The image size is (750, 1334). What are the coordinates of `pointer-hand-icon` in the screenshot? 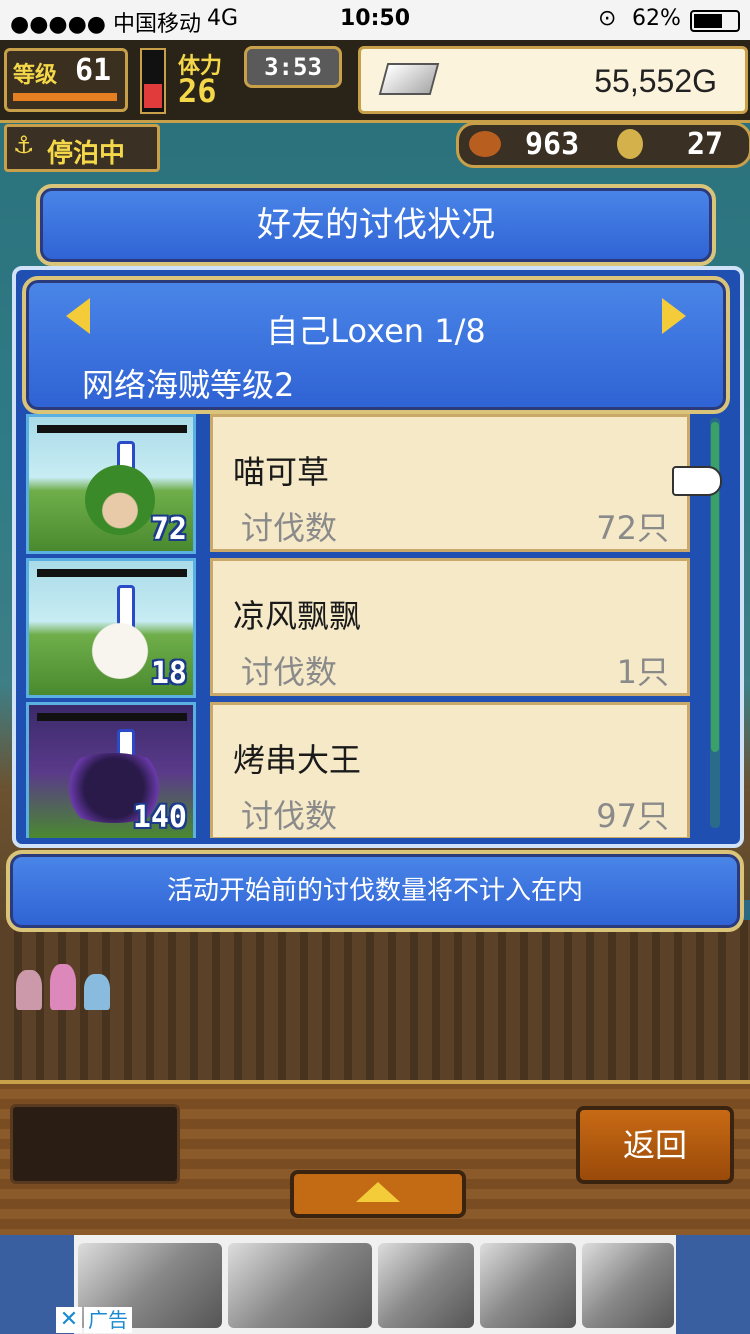 It's located at (697, 481).